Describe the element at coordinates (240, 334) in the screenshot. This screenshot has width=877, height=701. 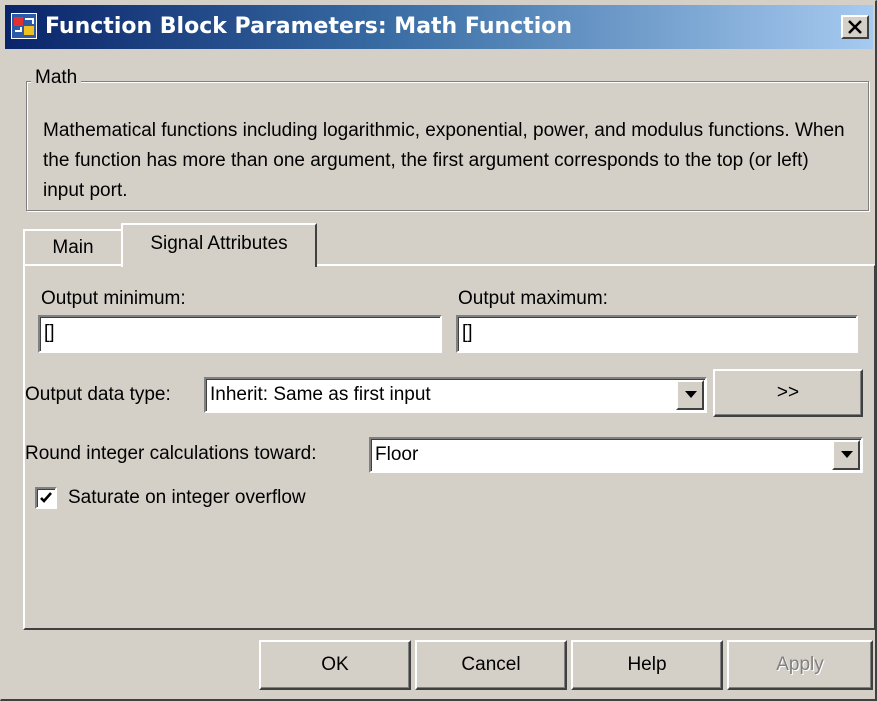
I see `output-minimum-input: []` at that location.